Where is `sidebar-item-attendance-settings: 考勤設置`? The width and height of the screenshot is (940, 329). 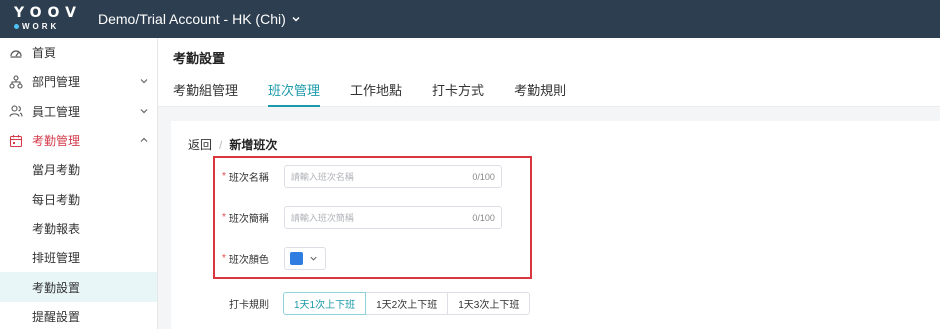 sidebar-item-attendance-settings: 考勤設置 is located at coordinates (78, 287).